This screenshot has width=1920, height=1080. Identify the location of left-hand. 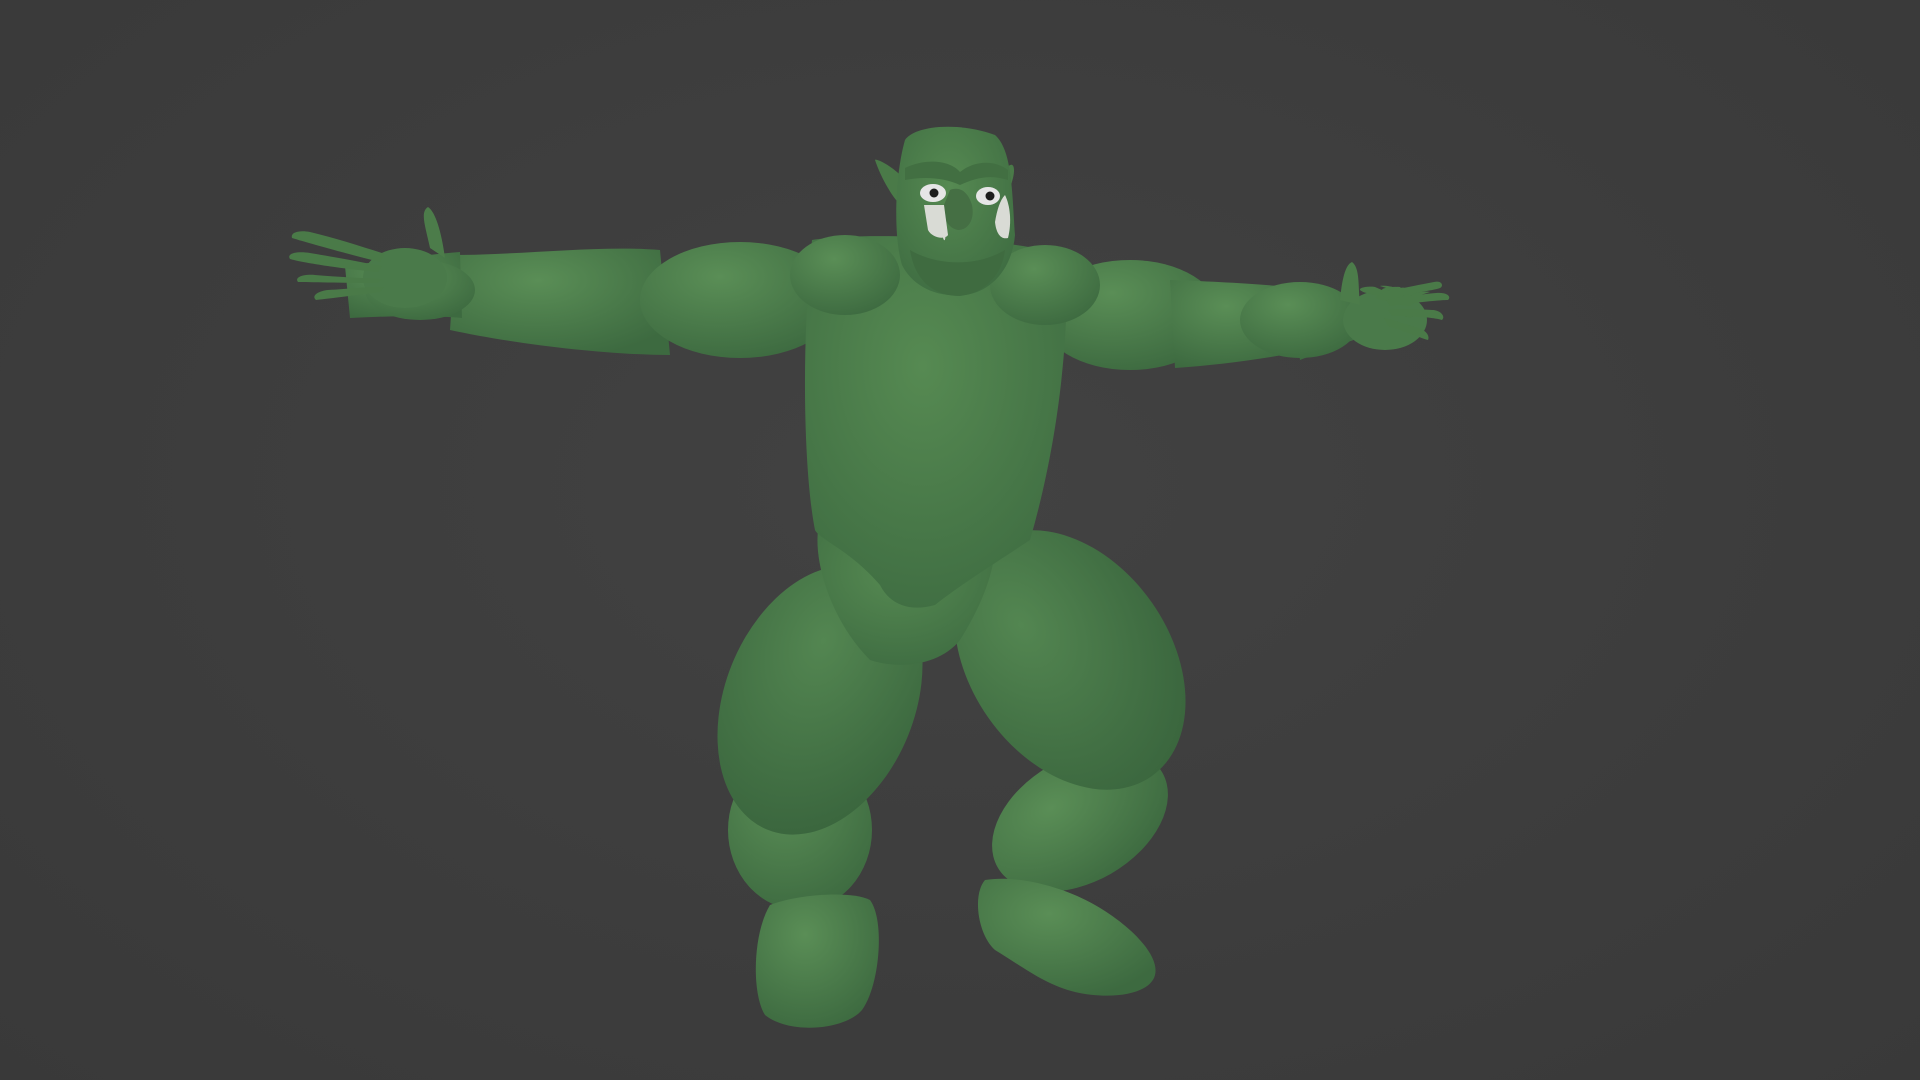
(368, 257).